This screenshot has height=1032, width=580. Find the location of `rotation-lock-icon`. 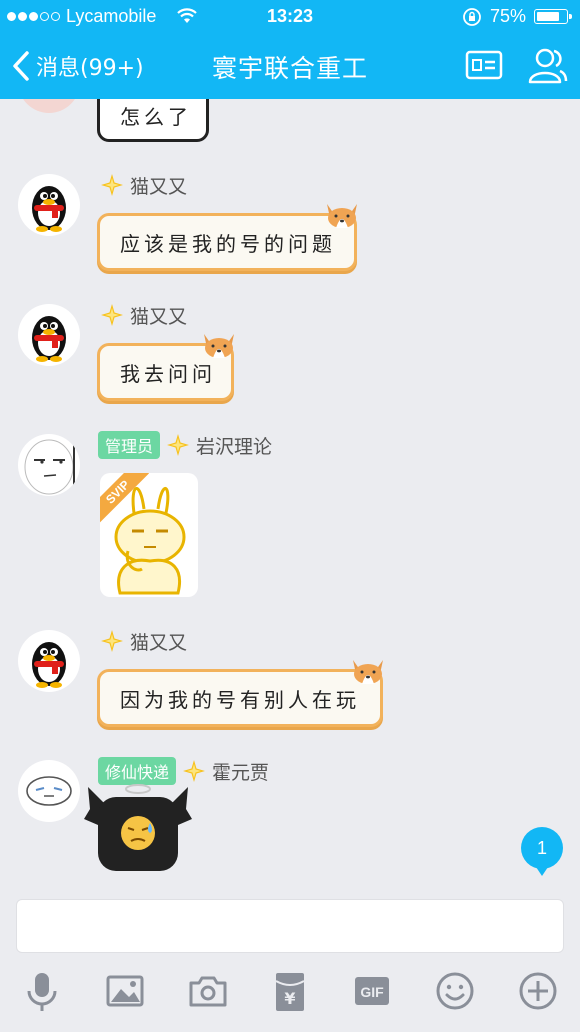

rotation-lock-icon is located at coordinates (472, 17).